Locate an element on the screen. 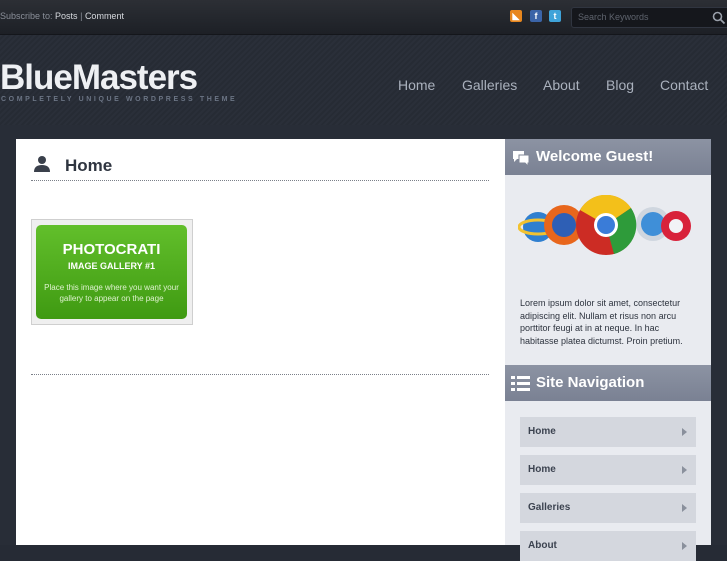  sidebar-nav-label: Galleries is located at coordinates (549, 507).